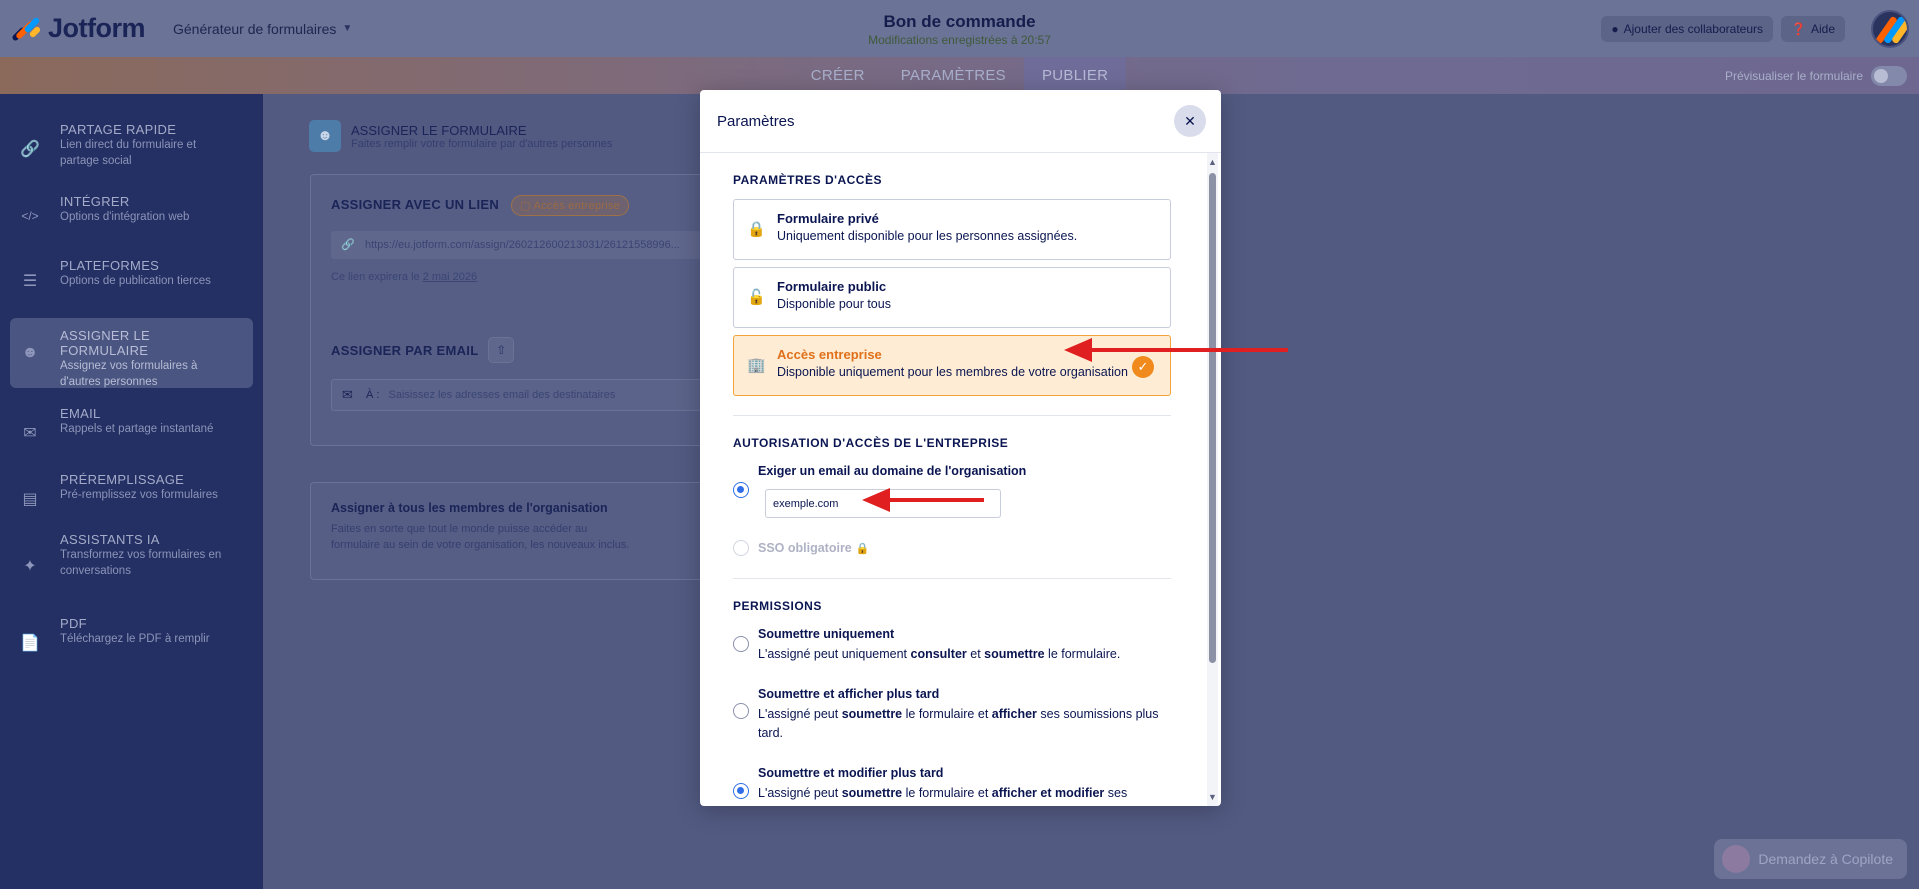 This screenshot has height=889, width=1919. What do you see at coordinates (952, 297) in the screenshot?
I see `access-option-public: 🔓 Formulaire public Disponible pour tous` at bounding box center [952, 297].